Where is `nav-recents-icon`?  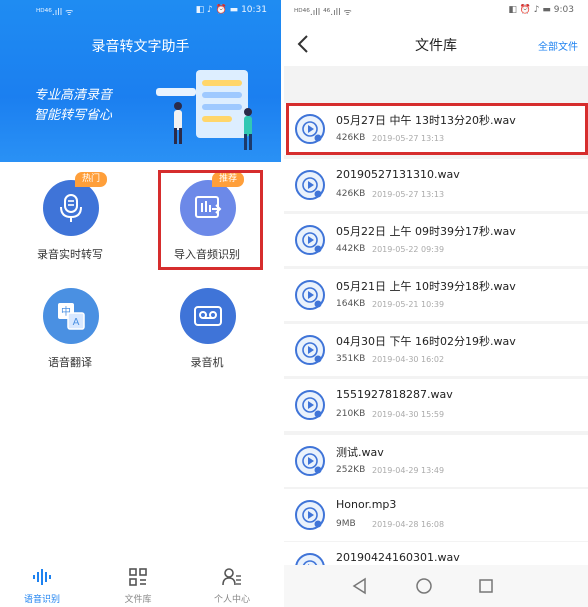
nav-recents-icon is located at coordinates (486, 586).